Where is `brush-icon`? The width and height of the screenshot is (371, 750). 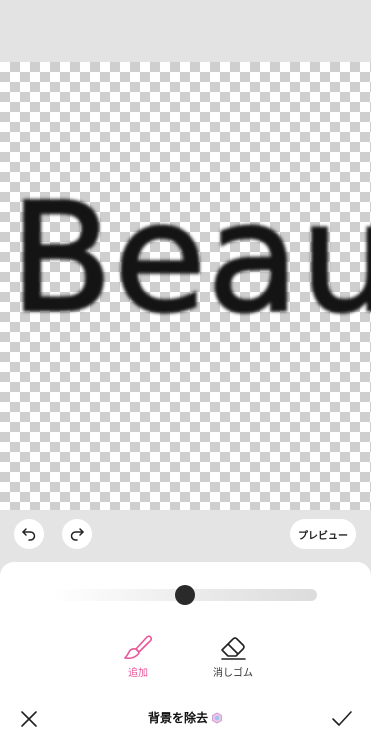 brush-icon is located at coordinates (138, 647).